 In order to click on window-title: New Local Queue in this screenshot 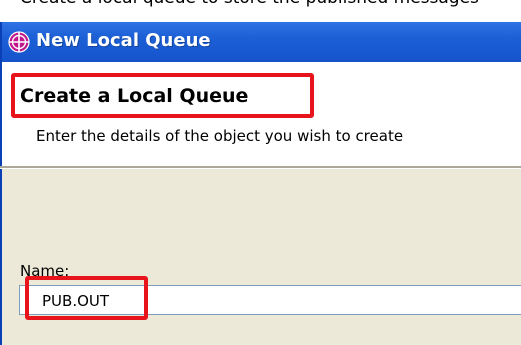, I will do `click(123, 40)`.